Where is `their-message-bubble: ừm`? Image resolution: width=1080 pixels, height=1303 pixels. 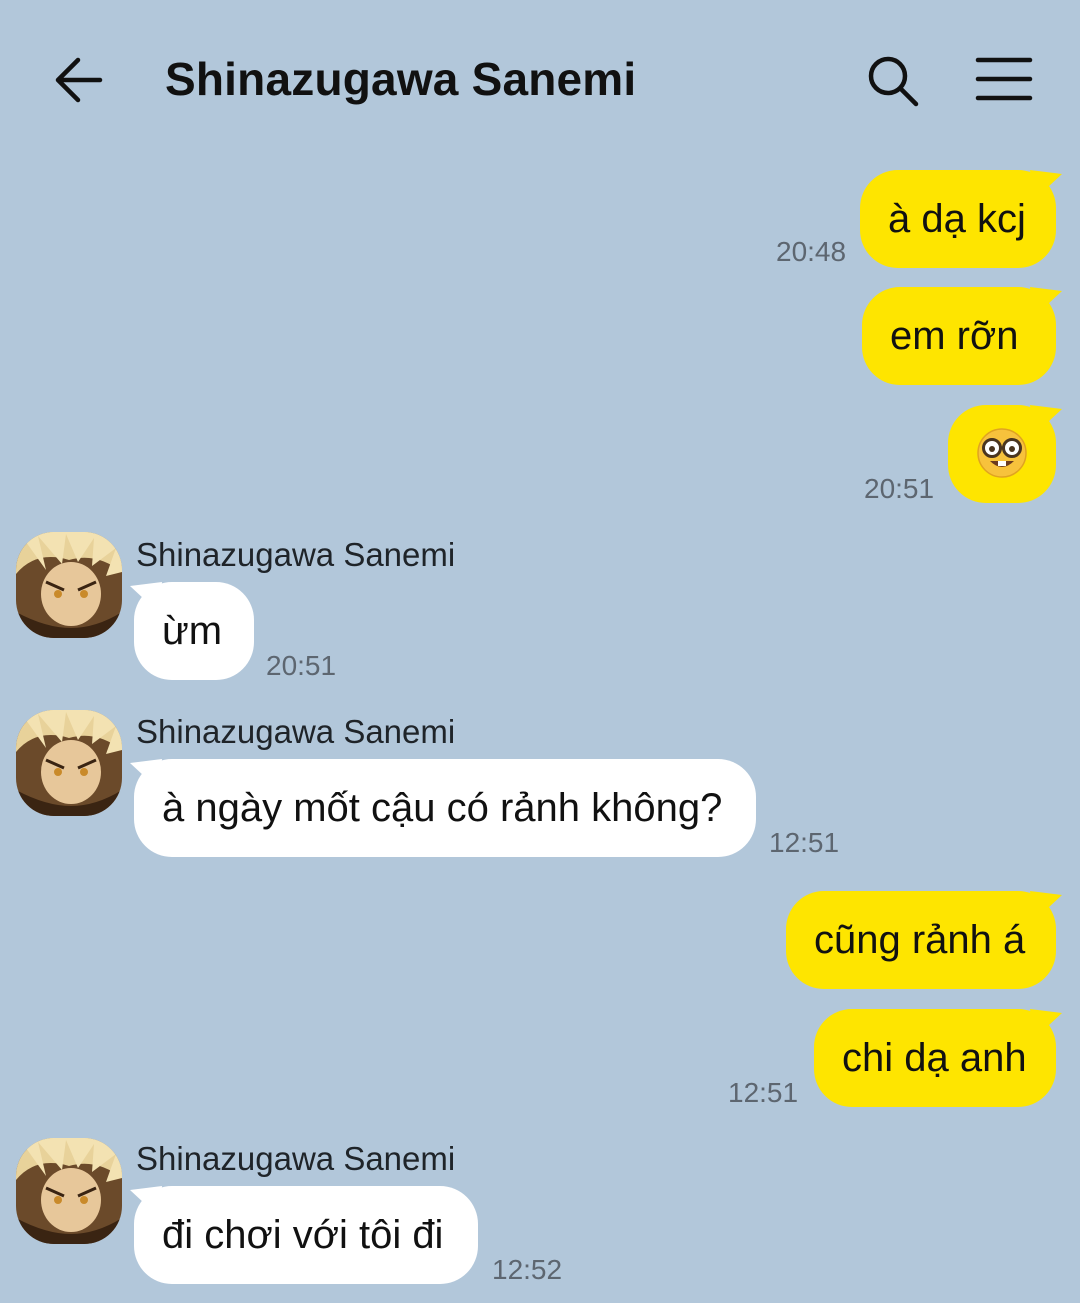
their-message-bubble: ừm is located at coordinates (194, 631).